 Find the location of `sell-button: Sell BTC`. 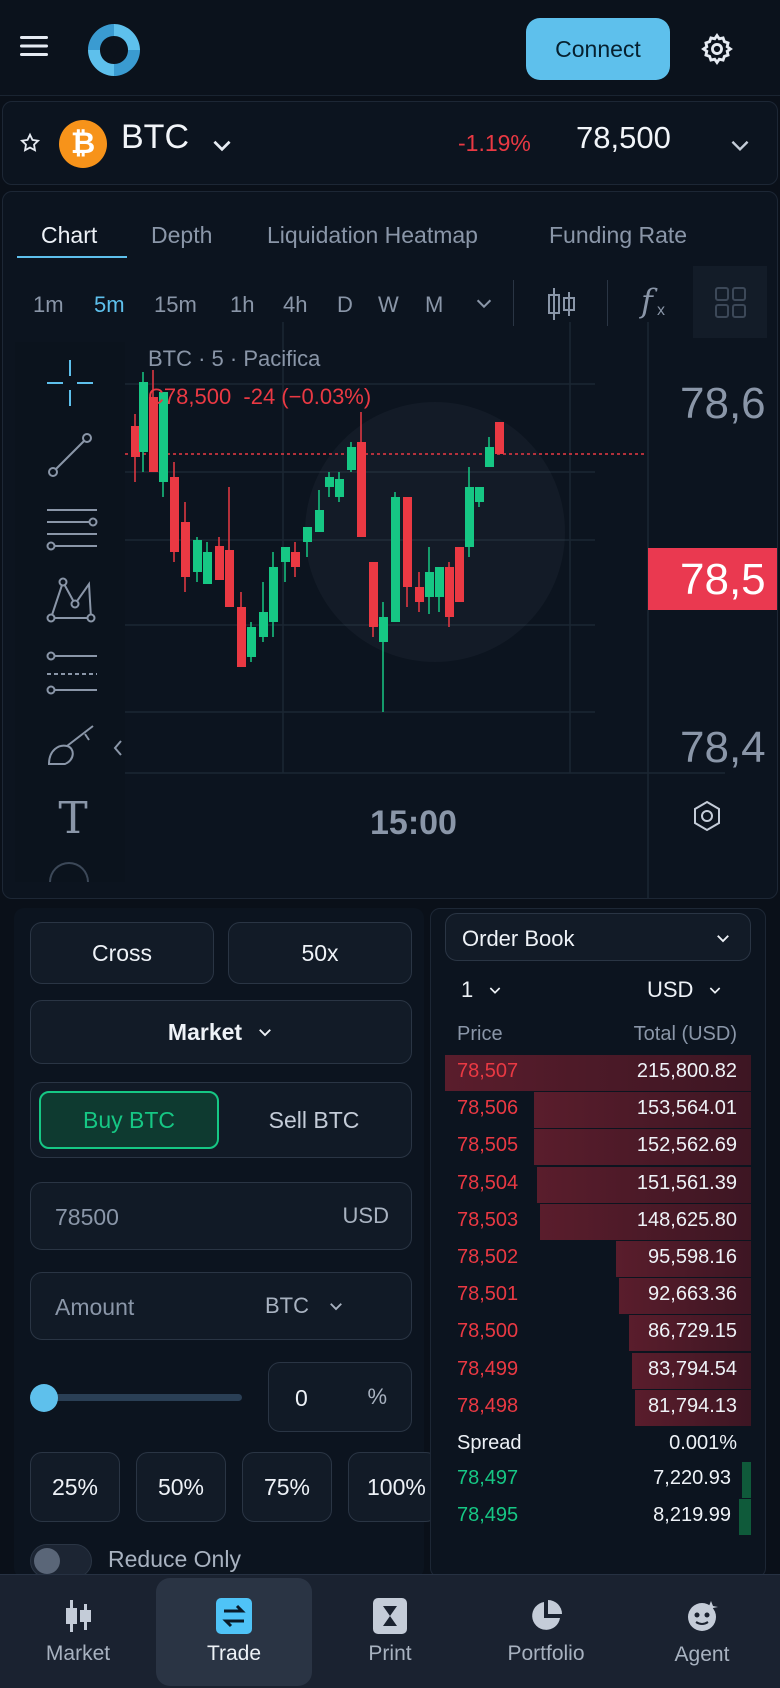

sell-button: Sell BTC is located at coordinates (314, 1120).